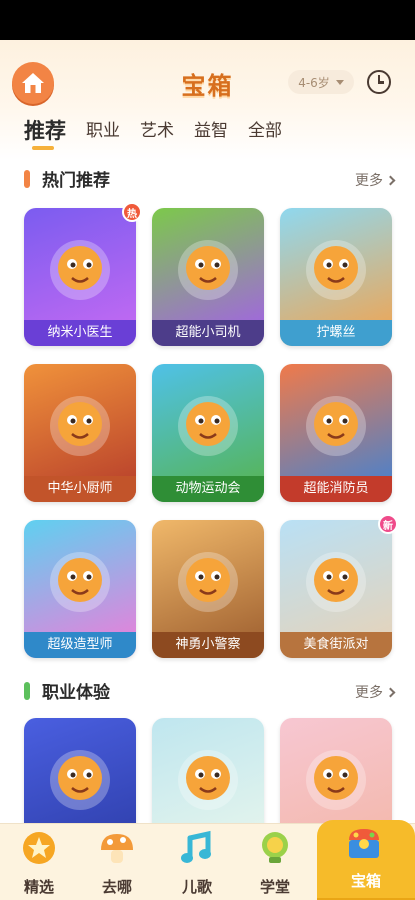  I want to click on nav-label: 学堂, so click(274, 887).